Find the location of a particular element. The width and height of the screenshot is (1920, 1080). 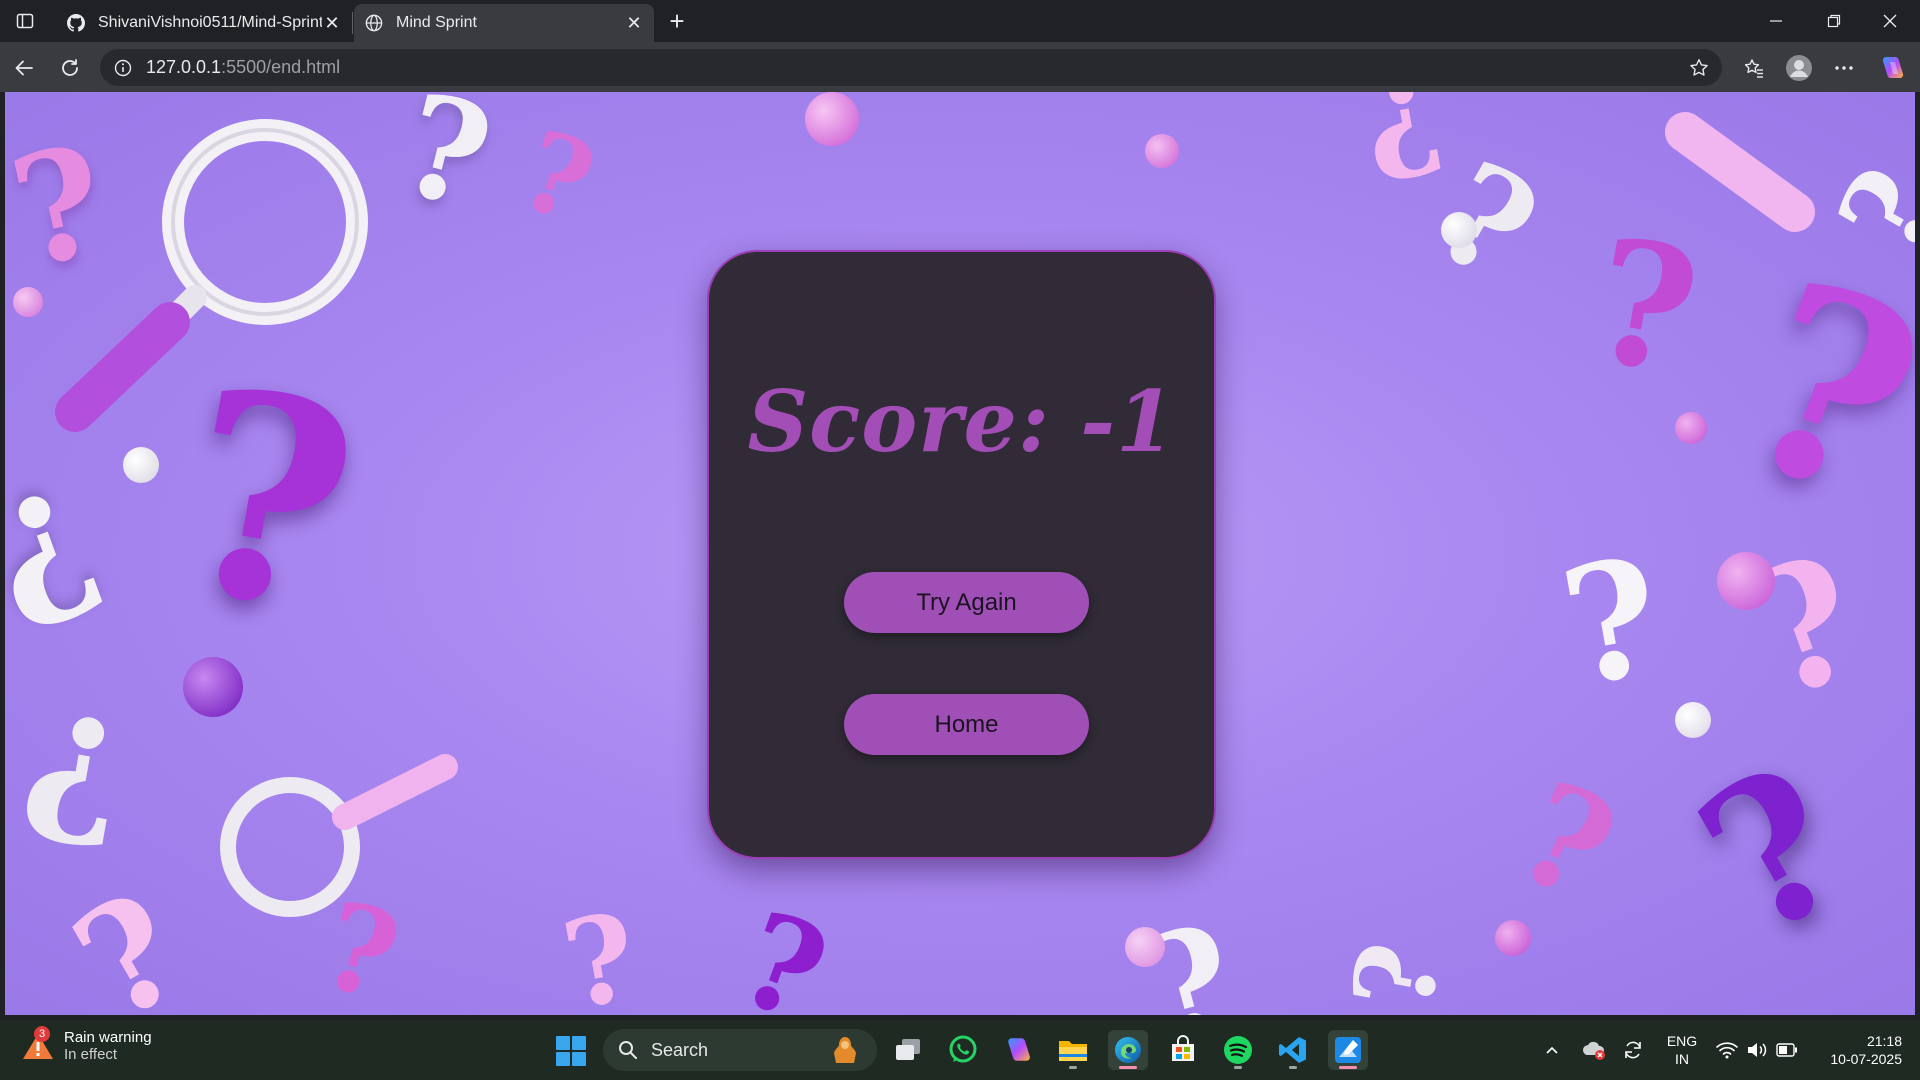

copilot-app-icon is located at coordinates (1018, 1050).